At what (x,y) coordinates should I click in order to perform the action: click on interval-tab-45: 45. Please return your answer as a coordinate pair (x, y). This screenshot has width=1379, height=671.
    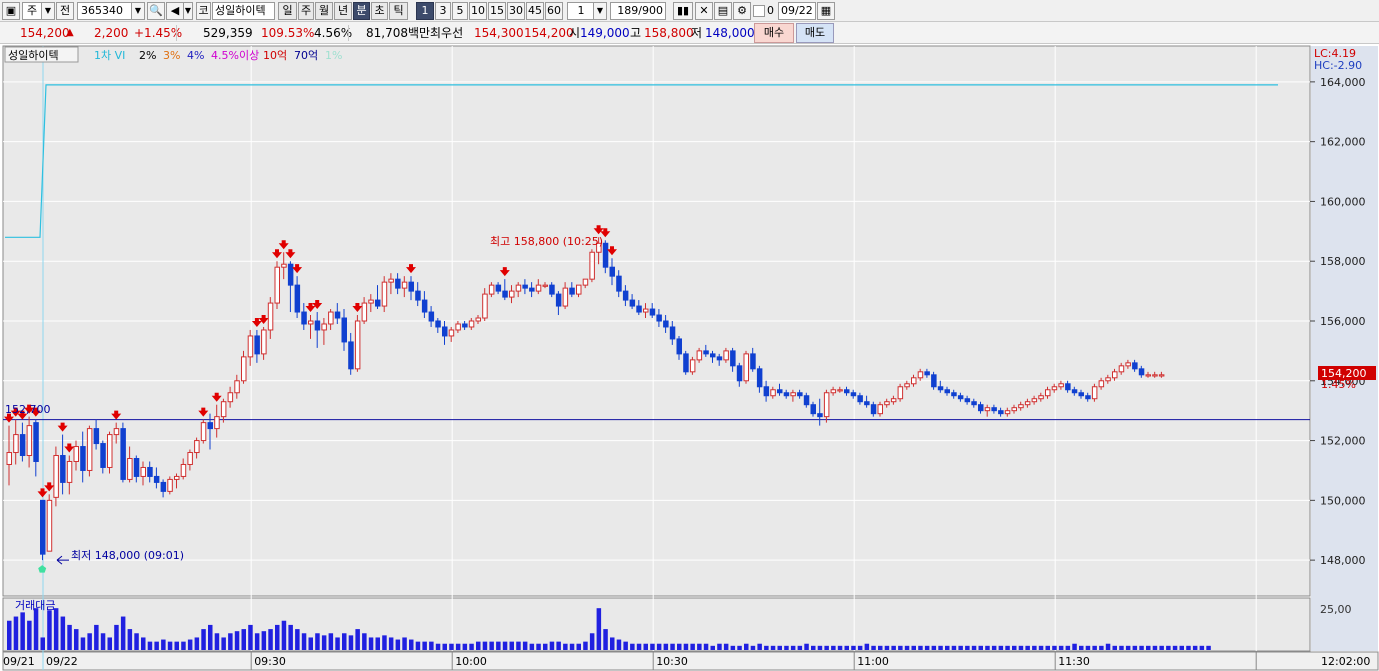
    Looking at the image, I should click on (535, 11).